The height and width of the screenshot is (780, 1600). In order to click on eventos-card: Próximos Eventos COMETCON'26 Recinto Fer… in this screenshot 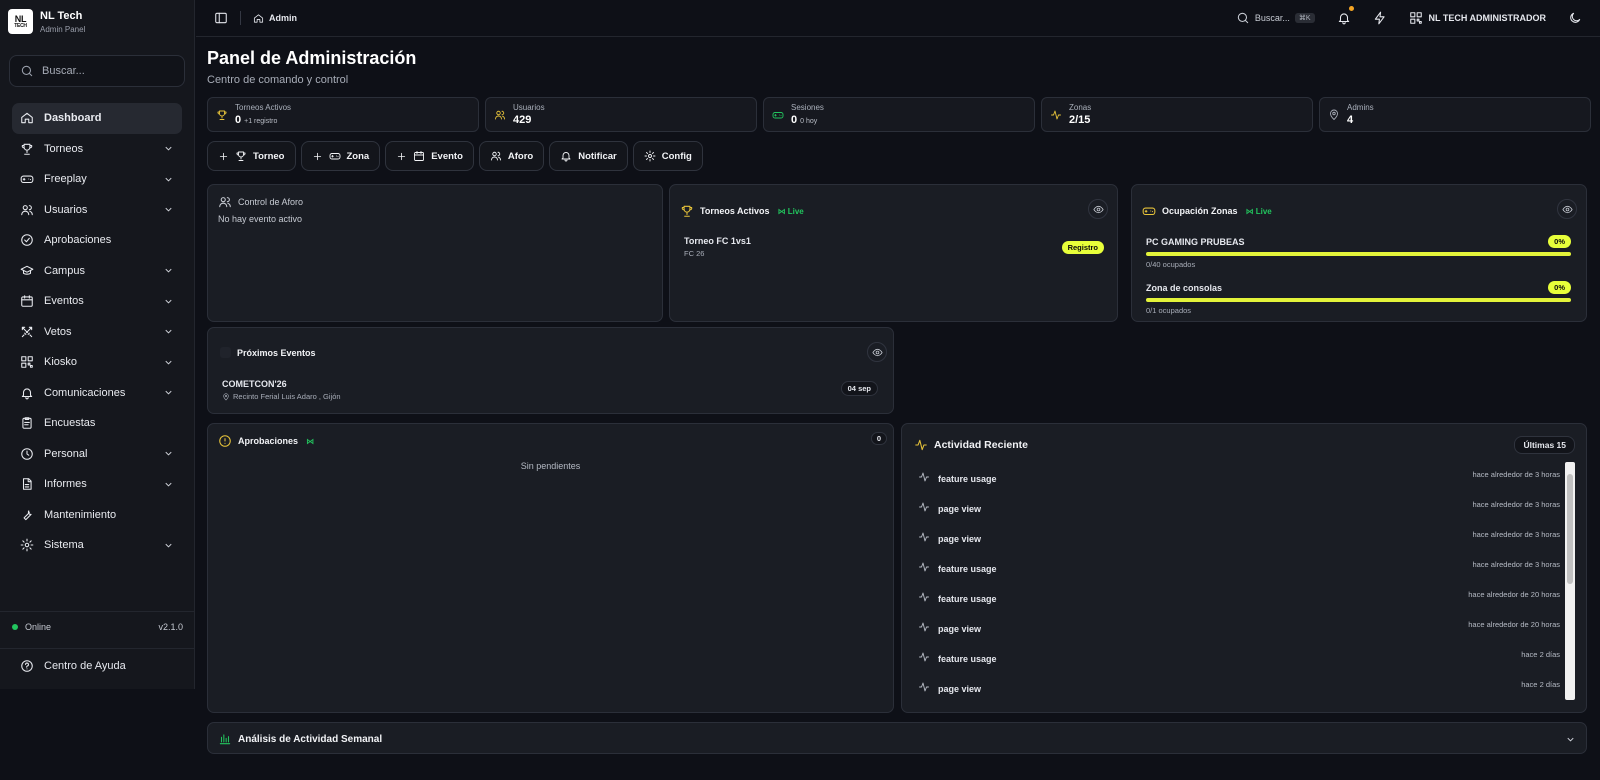, I will do `click(550, 370)`.